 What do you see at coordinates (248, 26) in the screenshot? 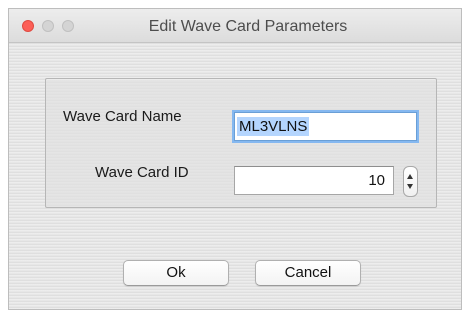
I see `window-title: Edit Wave Card Parameters` at bounding box center [248, 26].